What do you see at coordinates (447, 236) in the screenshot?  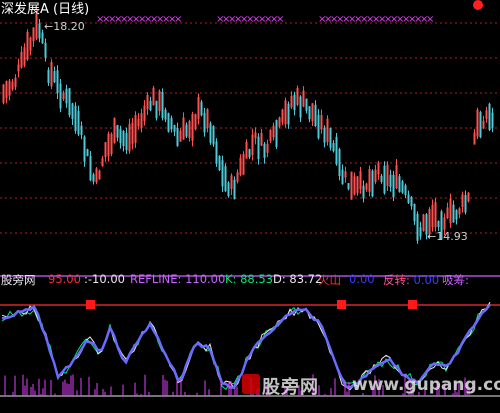 I see `low-price-label: ←14.93` at bounding box center [447, 236].